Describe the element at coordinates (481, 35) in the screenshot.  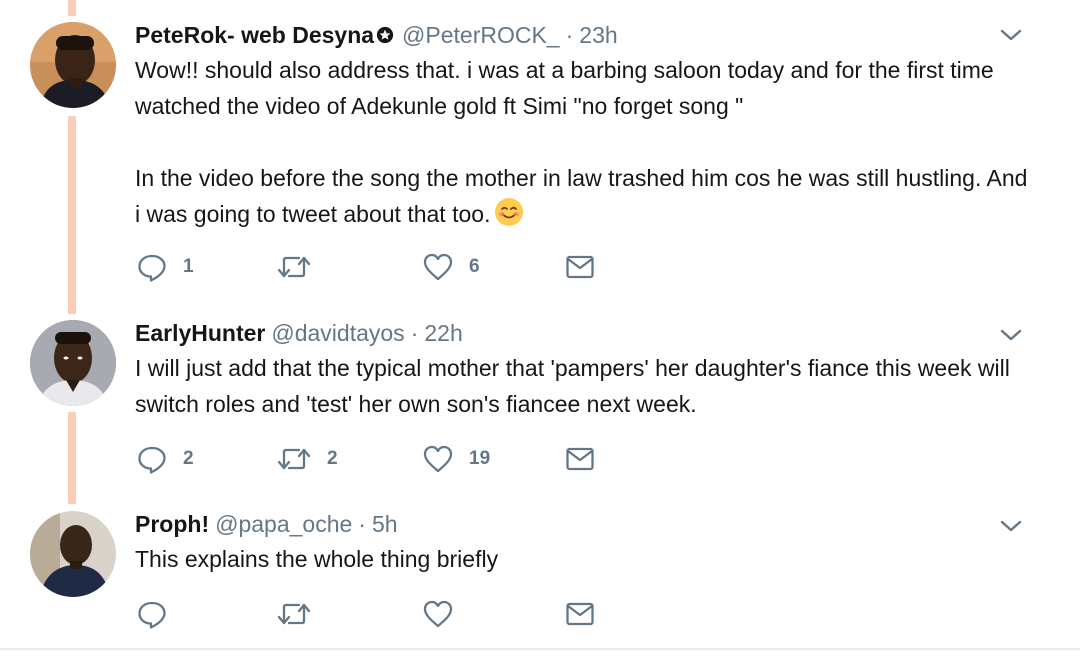
I see `handle: @PeterROCK_` at that location.